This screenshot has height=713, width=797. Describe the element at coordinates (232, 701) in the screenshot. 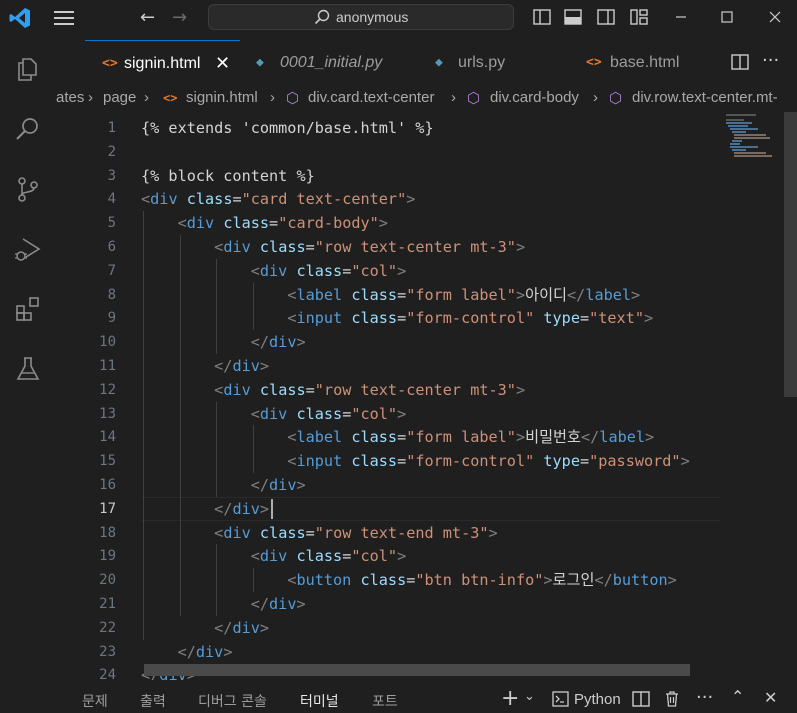

I see `tab-debug-console: 디버그 콘솔` at that location.